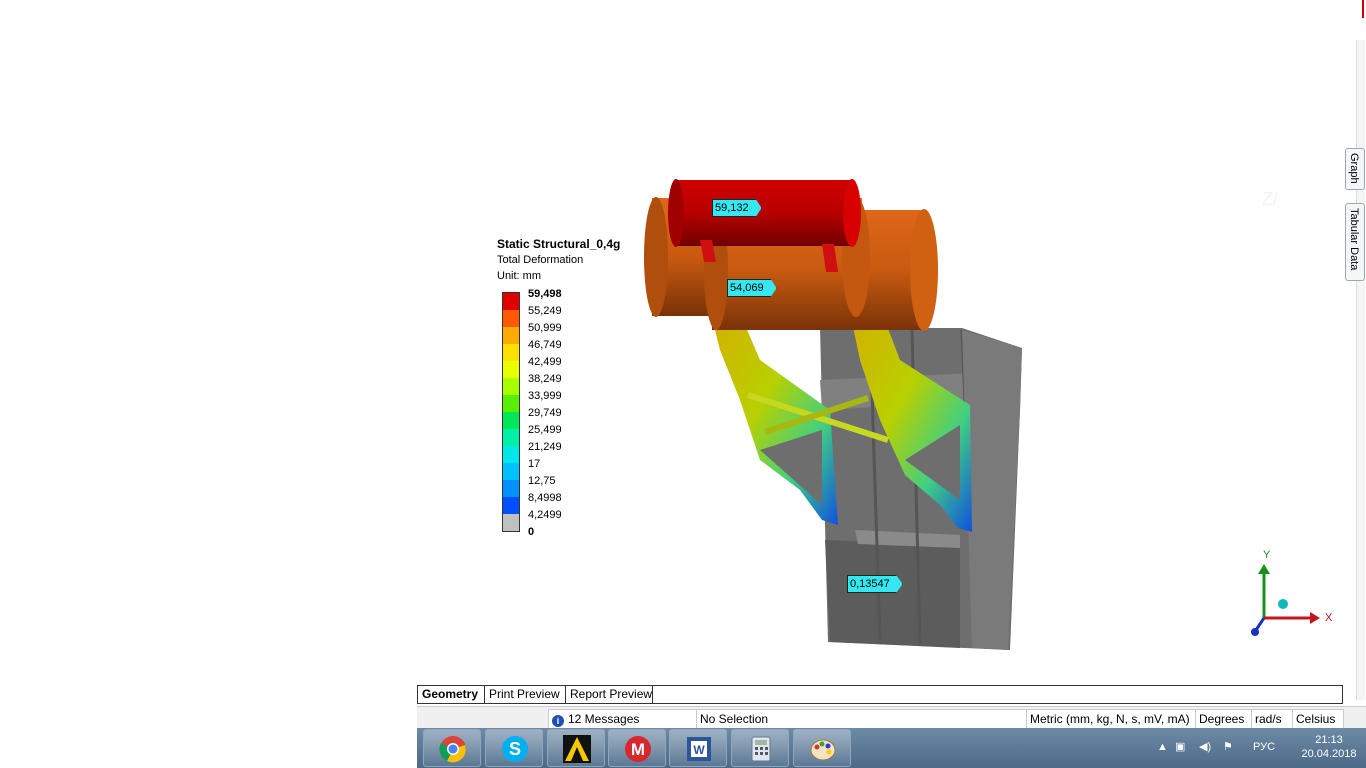  Describe the element at coordinates (1329, 747) in the screenshot. I see `clock: 21:13 20.04.2018` at that location.